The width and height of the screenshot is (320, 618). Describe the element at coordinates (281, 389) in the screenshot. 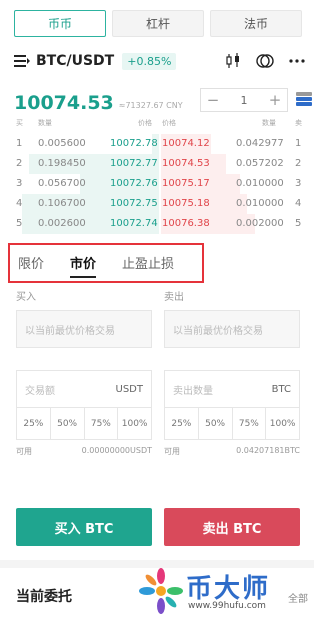

I see `sell-amount-unit: BTC` at that location.